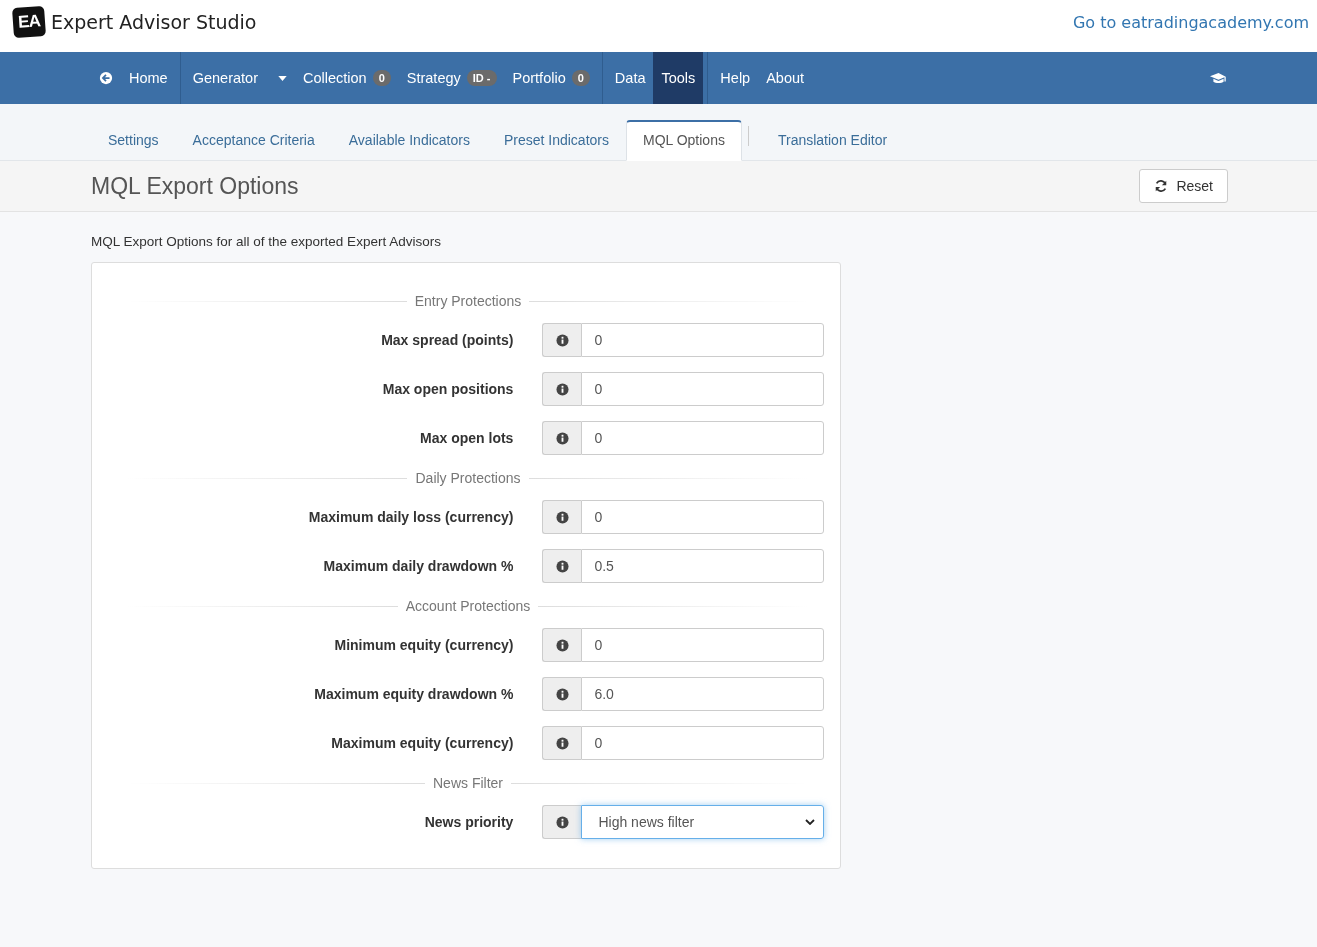  I want to click on field-label: Maximum daily loss (currency), so click(410, 517).